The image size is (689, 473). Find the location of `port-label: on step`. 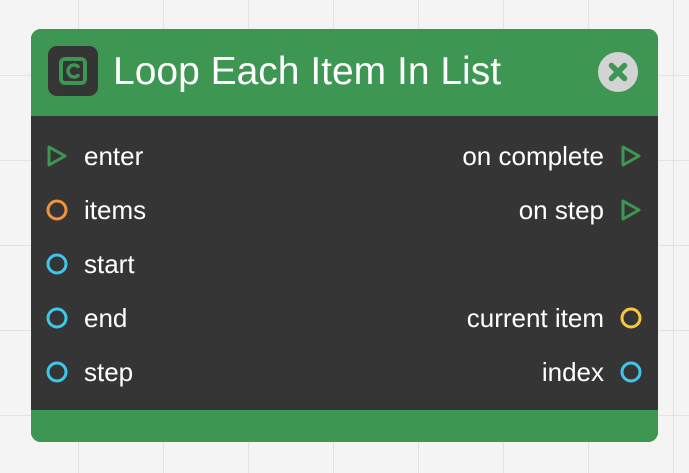

port-label: on step is located at coordinates (561, 210).